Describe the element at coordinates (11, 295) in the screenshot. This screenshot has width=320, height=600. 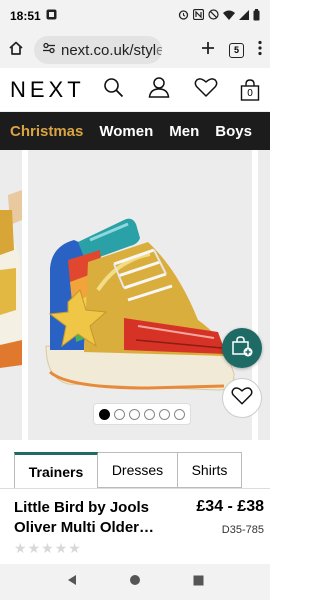
I see `previous-slide-image` at that location.